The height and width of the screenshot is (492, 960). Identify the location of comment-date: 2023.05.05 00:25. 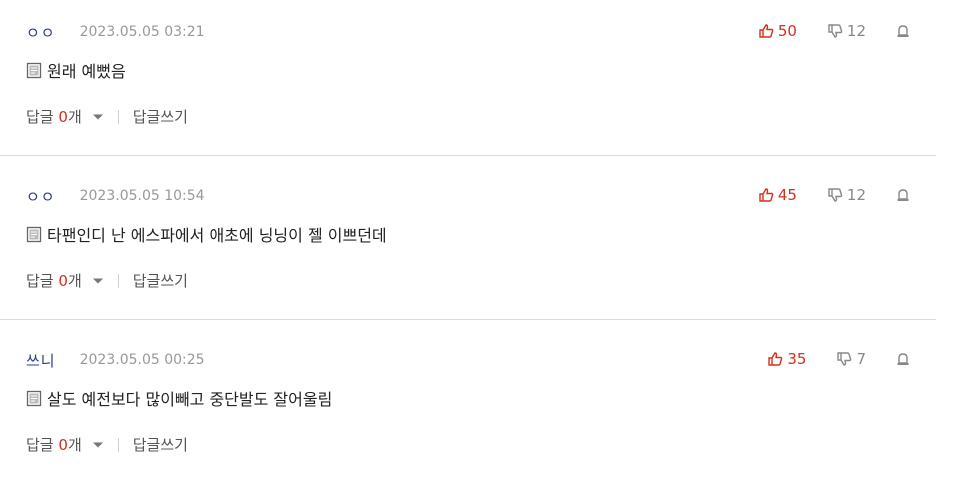
(142, 360).